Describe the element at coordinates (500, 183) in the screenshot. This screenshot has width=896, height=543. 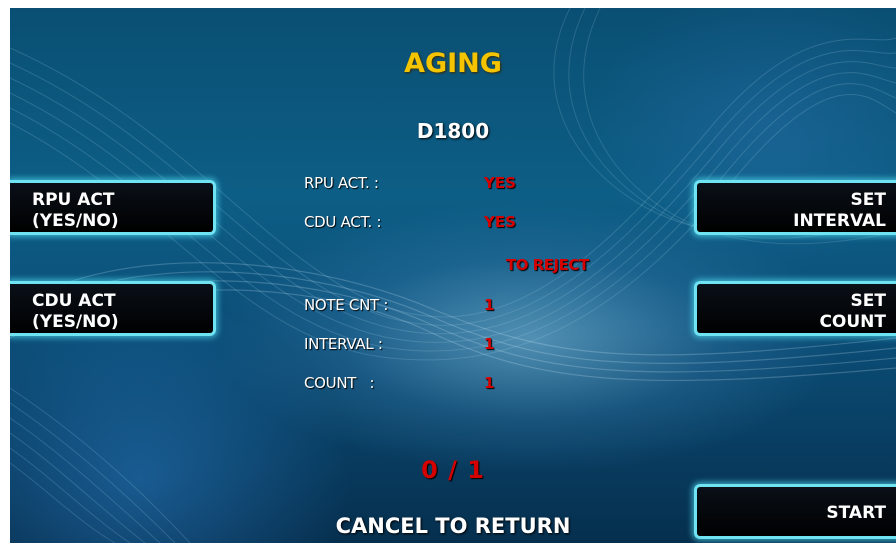
I see `rpu-act-value: YES` at that location.